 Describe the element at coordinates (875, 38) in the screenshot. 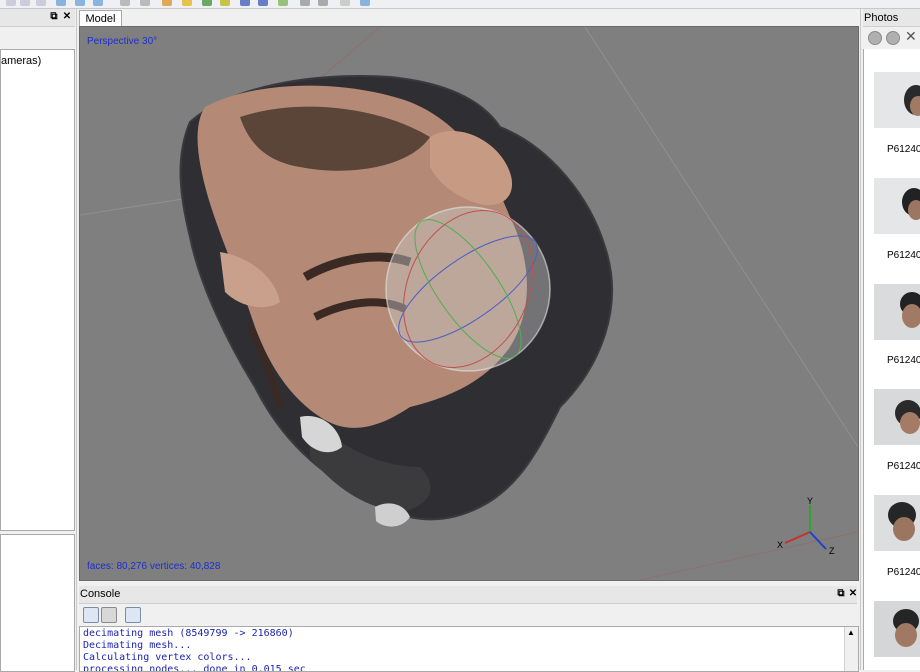

I see `enable-photo-icon` at that location.